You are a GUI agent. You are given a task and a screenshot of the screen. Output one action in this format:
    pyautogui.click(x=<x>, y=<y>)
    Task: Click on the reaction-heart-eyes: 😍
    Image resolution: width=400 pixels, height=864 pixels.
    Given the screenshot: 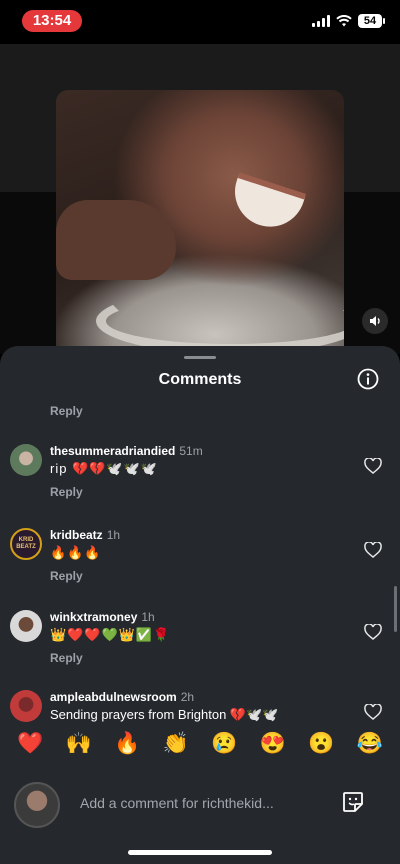 What is the action you would take?
    pyautogui.click(x=273, y=744)
    